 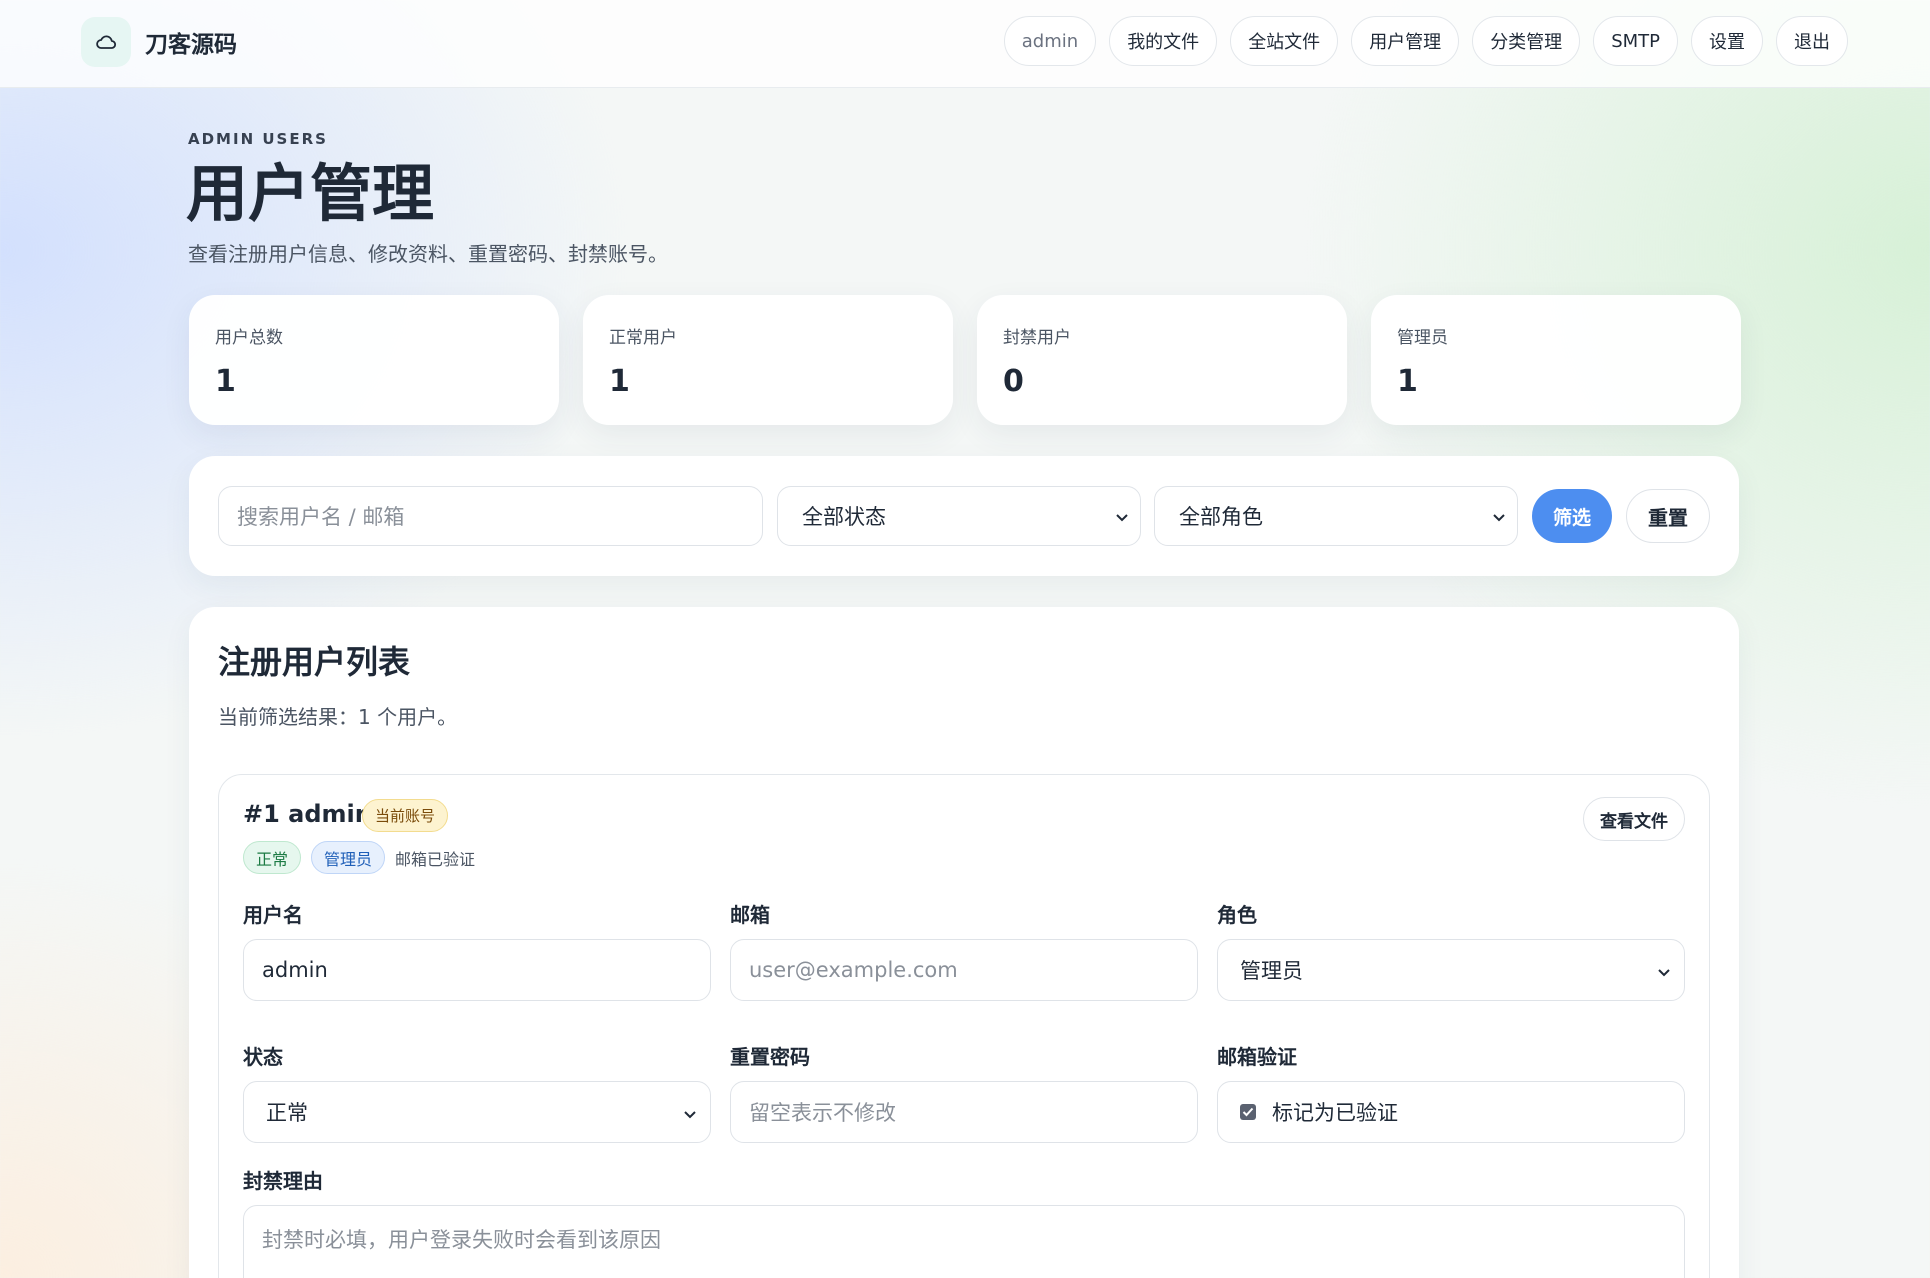 I want to click on status-label: 状态, so click(x=263, y=1057).